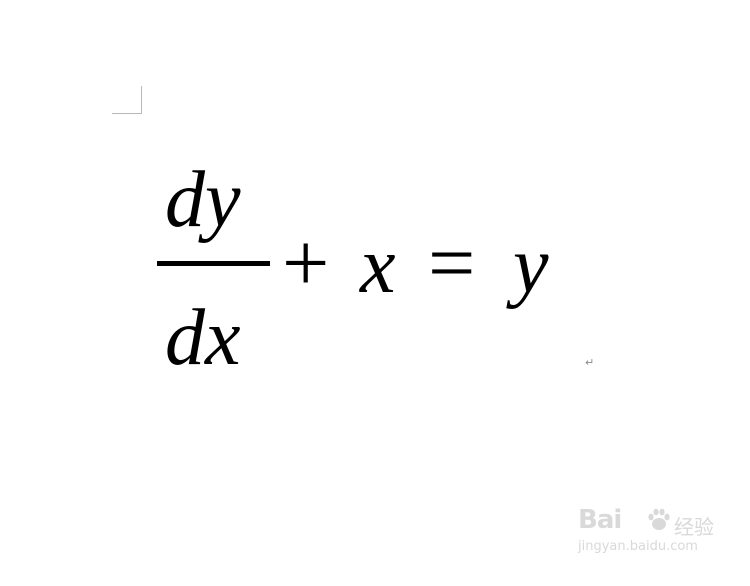 The image size is (750, 586). Describe the element at coordinates (452, 263) in the screenshot. I see `equals-operator: =` at that location.